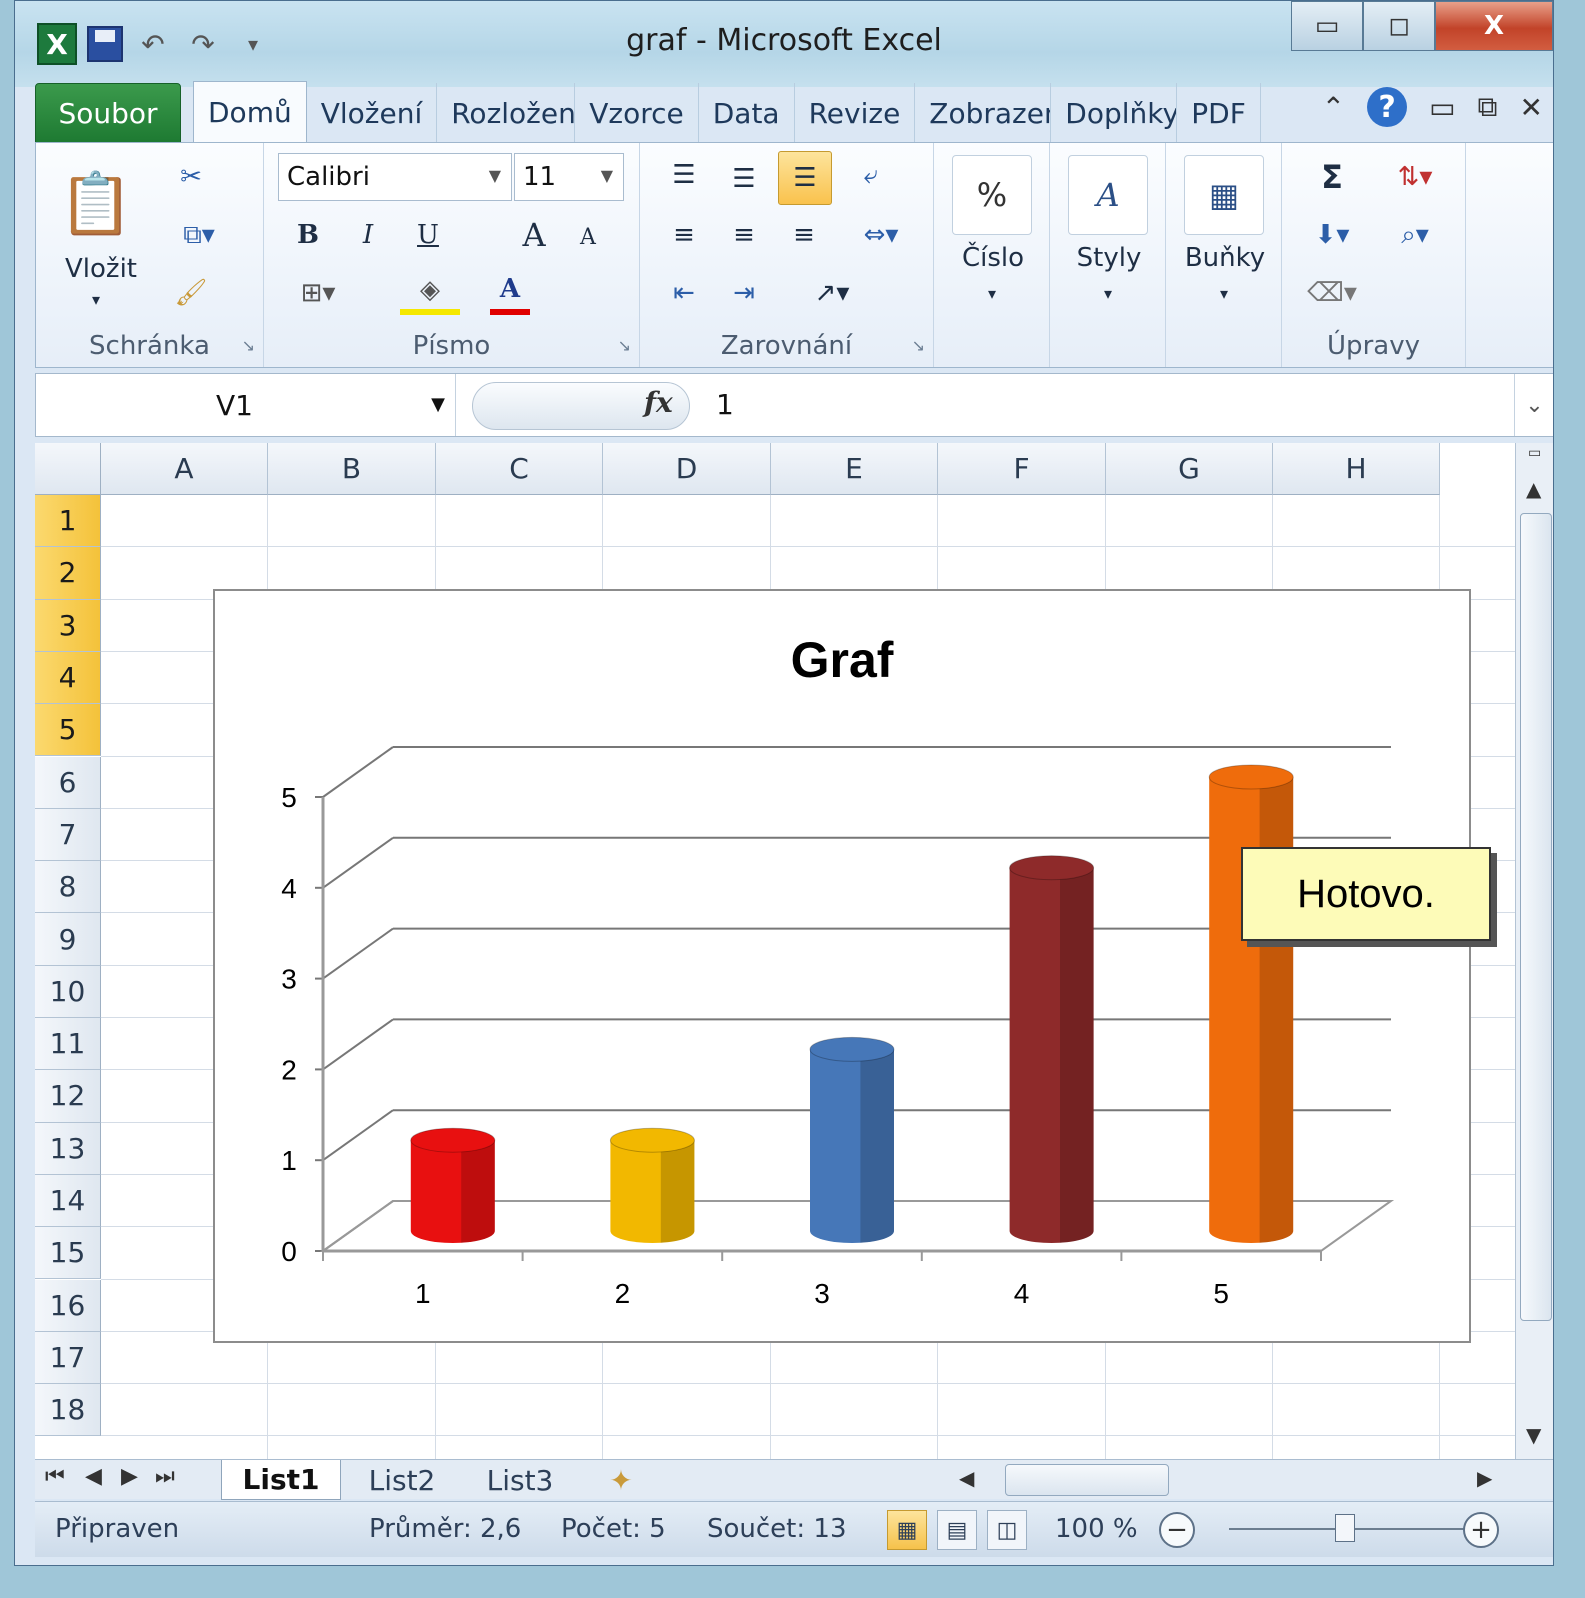 The height and width of the screenshot is (1598, 1585). What do you see at coordinates (744, 293) in the screenshot?
I see `increase-indent-icon: ⇥` at bounding box center [744, 293].